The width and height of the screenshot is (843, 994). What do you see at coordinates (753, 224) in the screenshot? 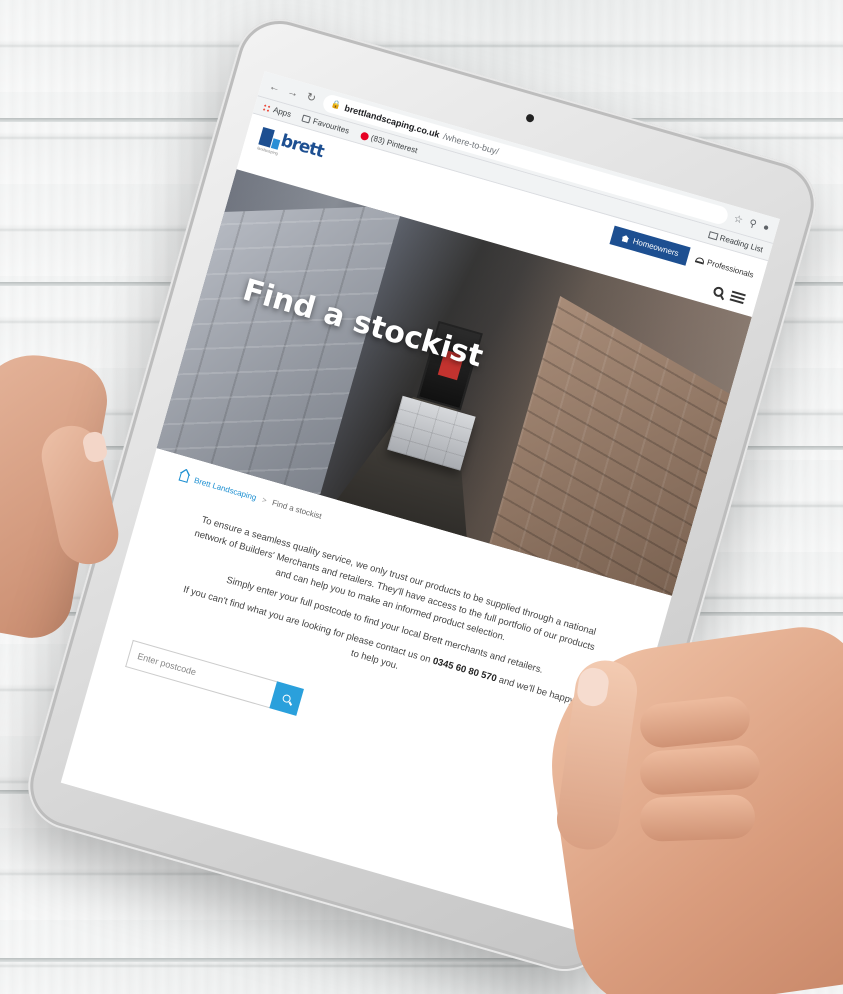
I see `extensions-icon: ⚲` at bounding box center [753, 224].